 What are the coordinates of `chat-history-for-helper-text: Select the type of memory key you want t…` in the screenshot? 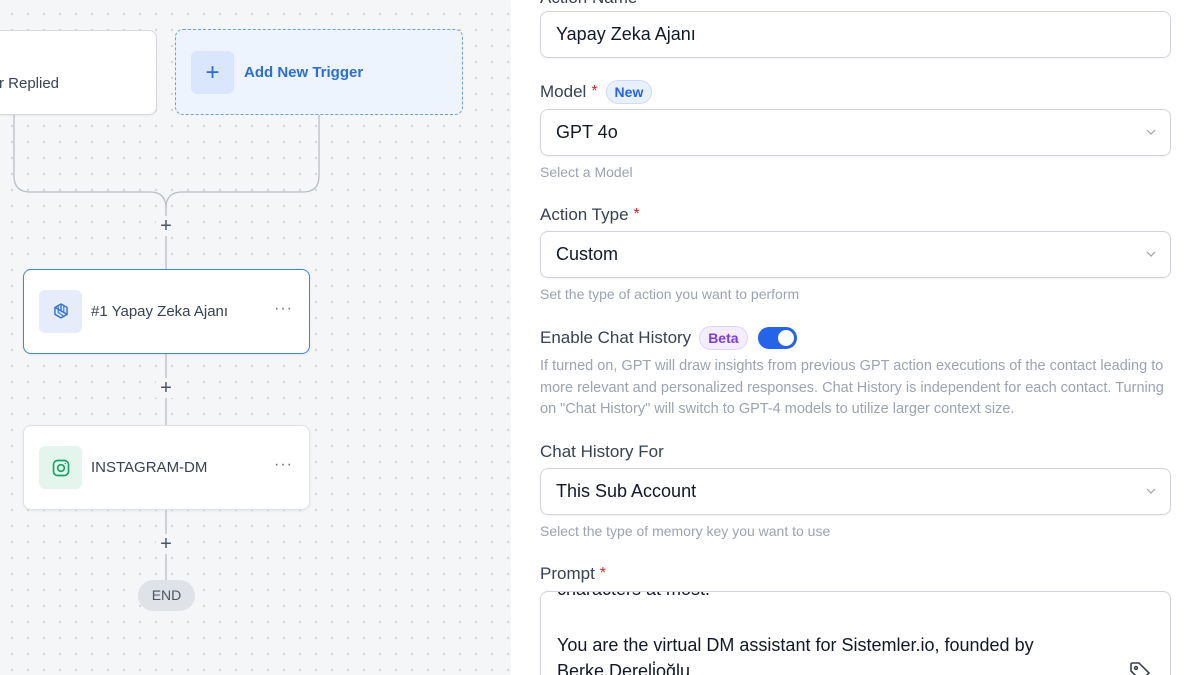 It's located at (685, 531).